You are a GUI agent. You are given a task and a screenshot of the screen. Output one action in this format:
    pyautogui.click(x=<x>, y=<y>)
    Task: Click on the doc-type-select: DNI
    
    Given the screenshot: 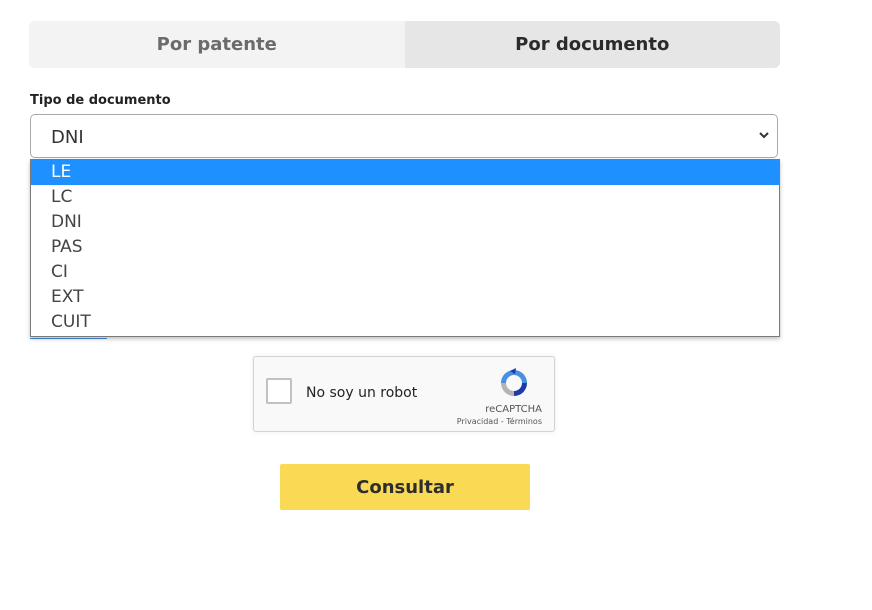 What is the action you would take?
    pyautogui.click(x=404, y=136)
    